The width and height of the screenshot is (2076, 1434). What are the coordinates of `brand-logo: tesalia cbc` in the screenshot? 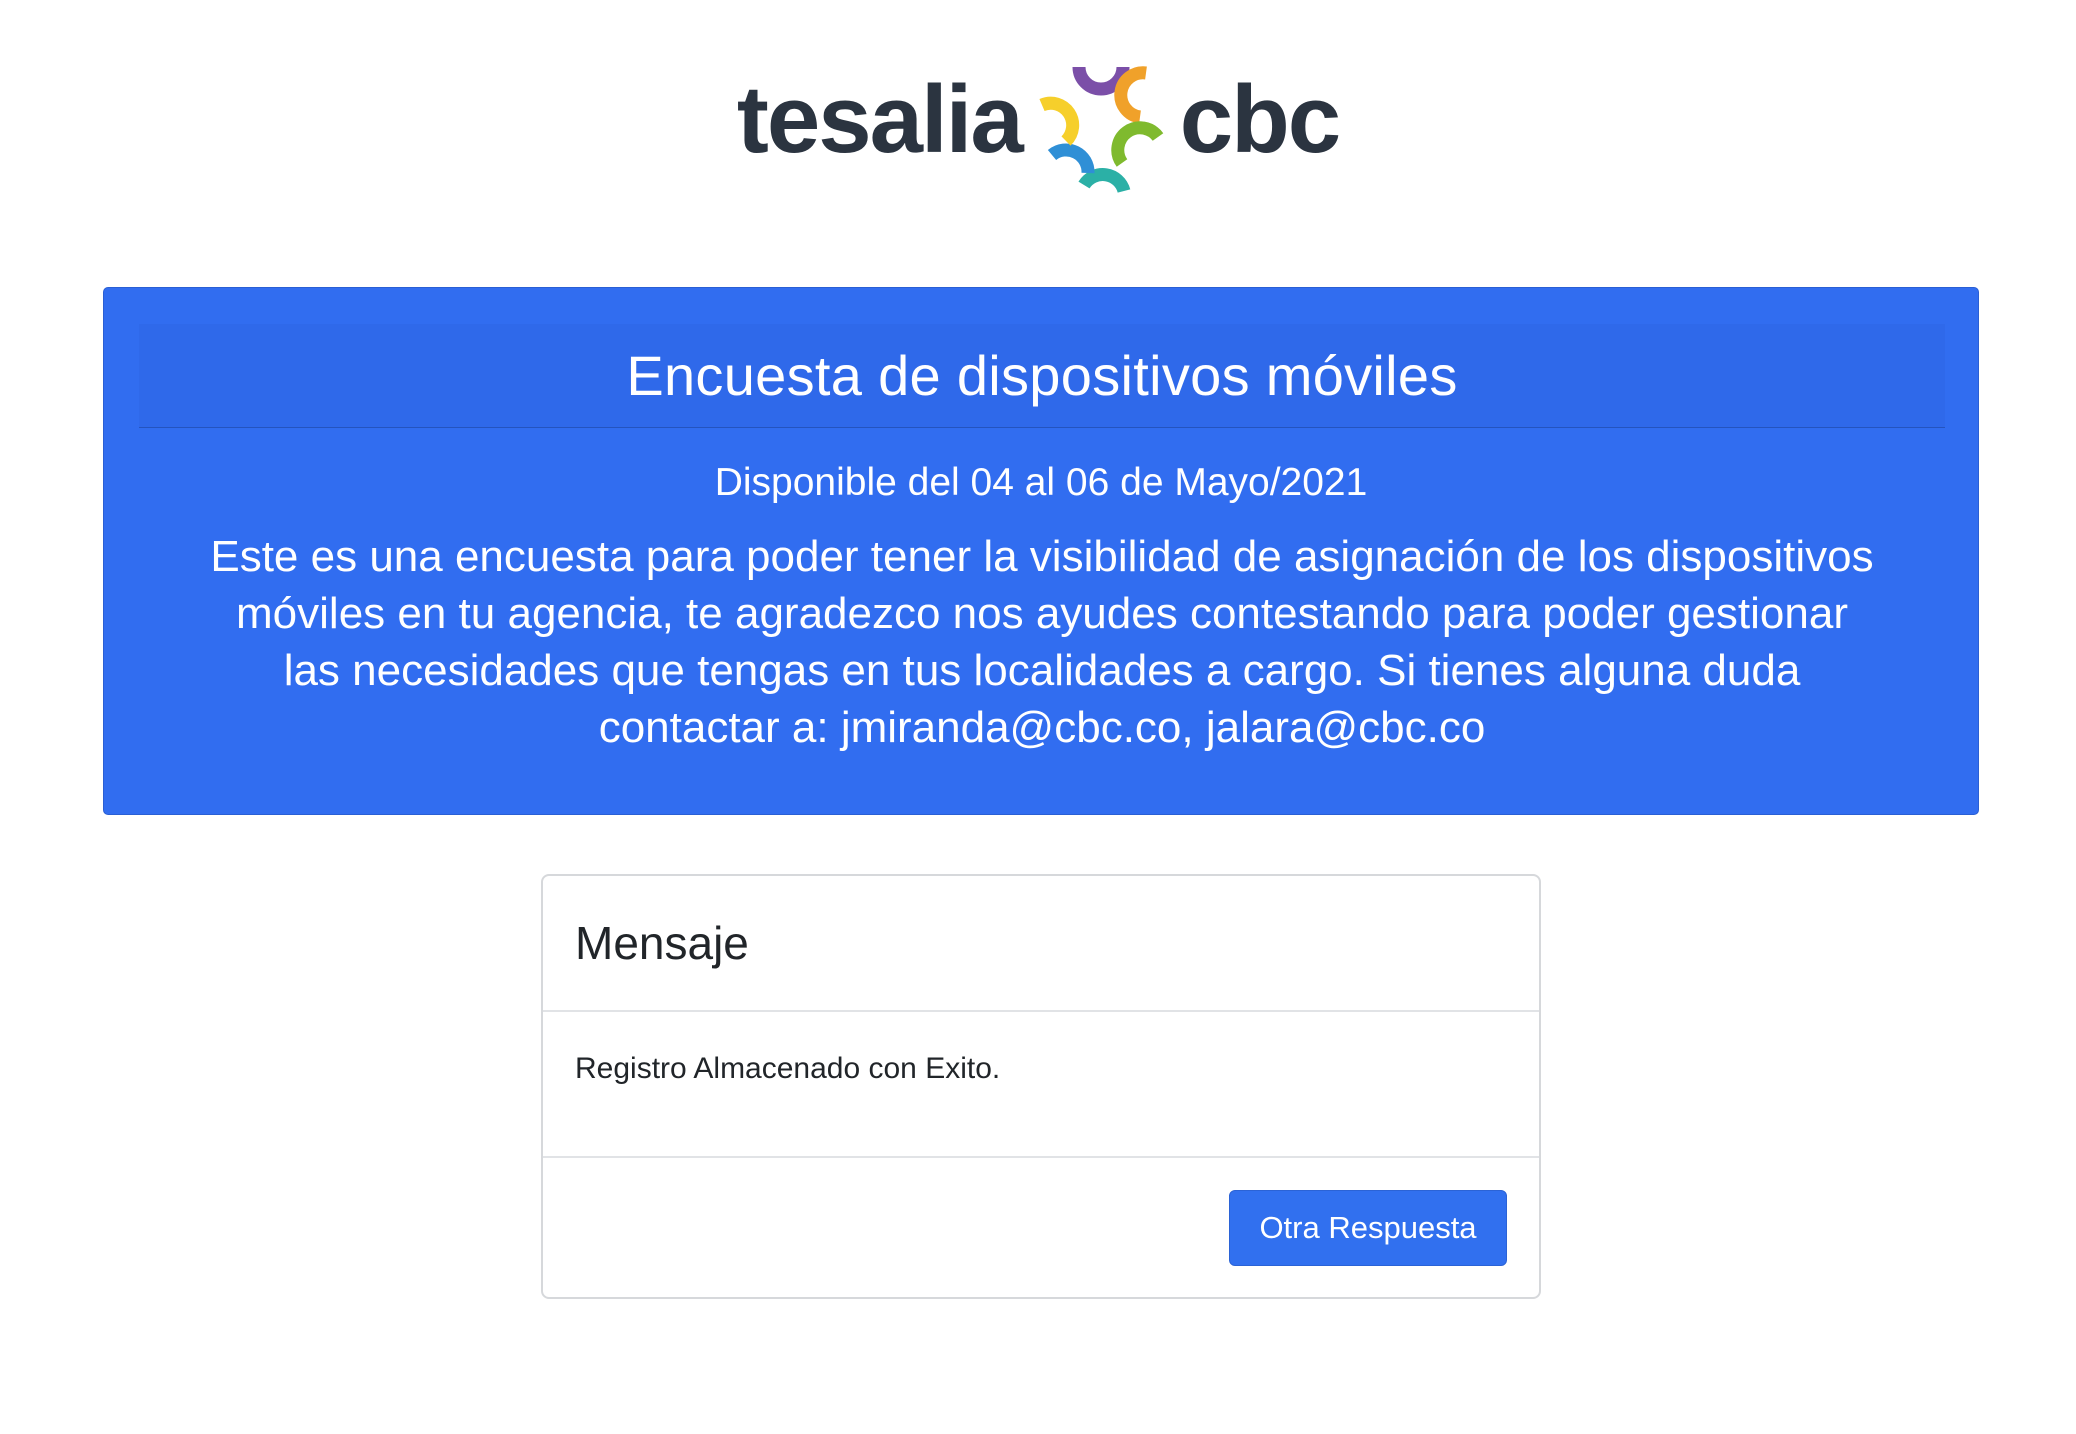 It's located at (1038, 120).